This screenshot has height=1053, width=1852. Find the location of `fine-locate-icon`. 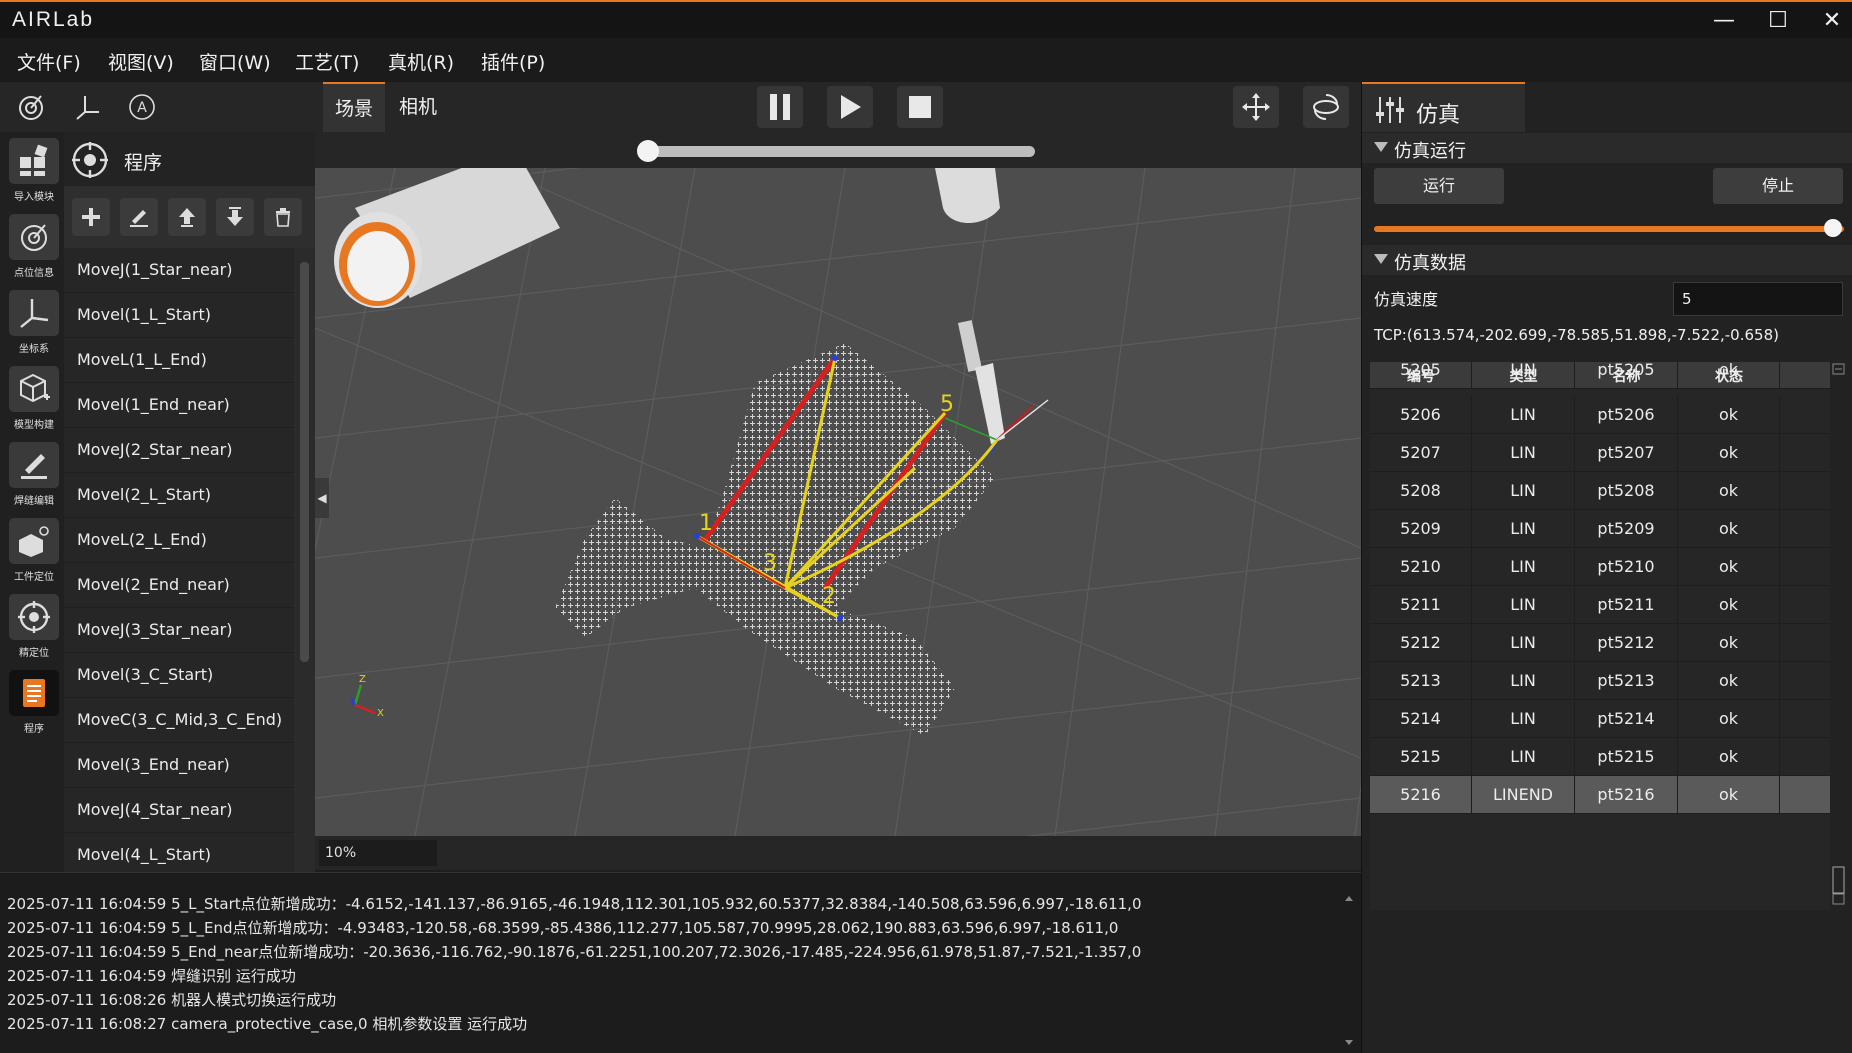

fine-locate-icon is located at coordinates (34, 617).